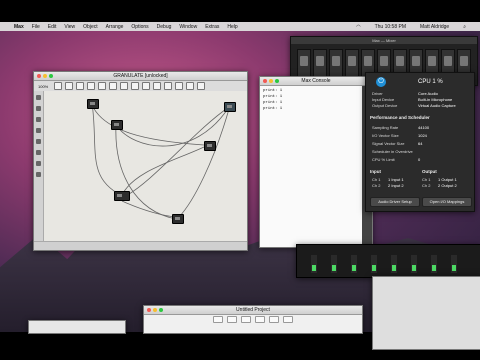  I want to click on patcher-title: GRANULATE [unlocked], so click(140, 76).